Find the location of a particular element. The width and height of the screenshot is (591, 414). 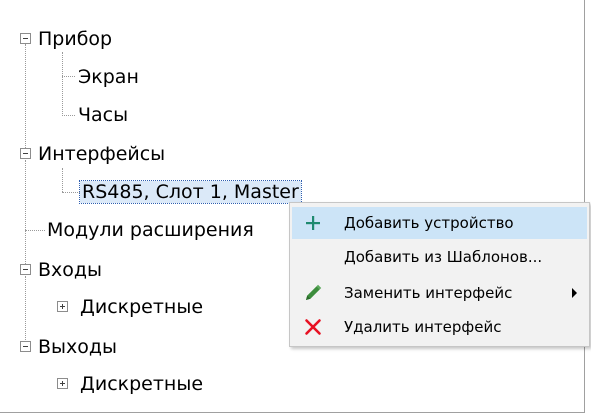

tree-item-label: Модули расширения is located at coordinates (150, 230).